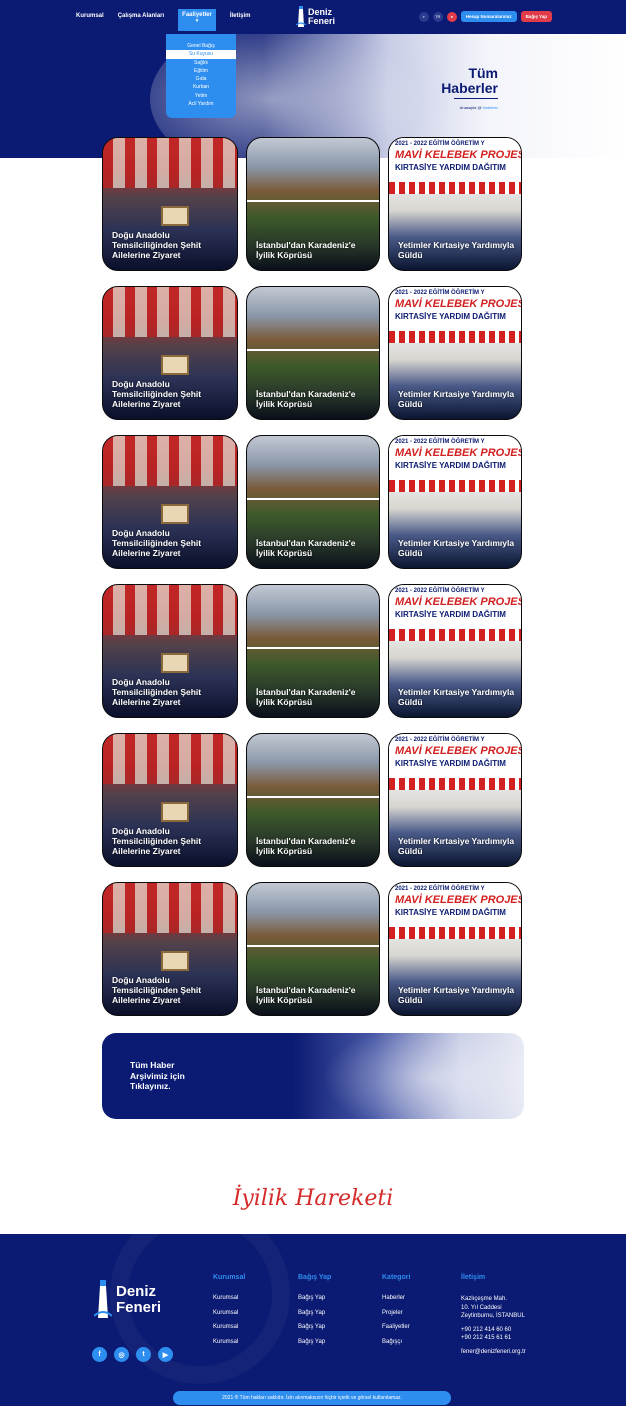 The height and width of the screenshot is (1406, 626). Describe the element at coordinates (103, 1299) in the screenshot. I see `lighthouse-icon` at that location.